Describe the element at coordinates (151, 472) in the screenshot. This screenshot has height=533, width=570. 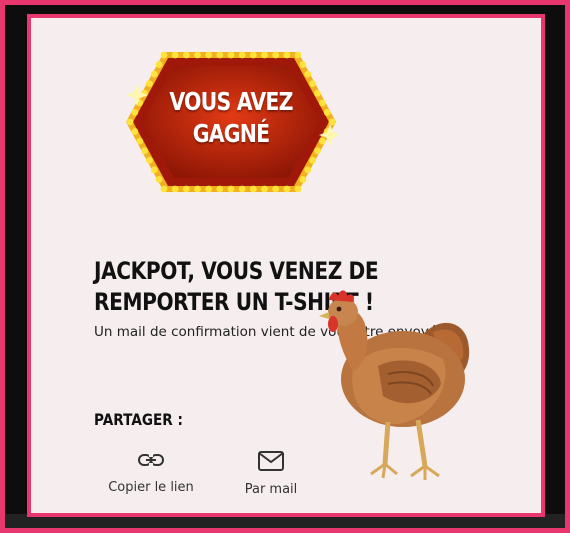
I see `copy-link-button: Copier le lien` at that location.